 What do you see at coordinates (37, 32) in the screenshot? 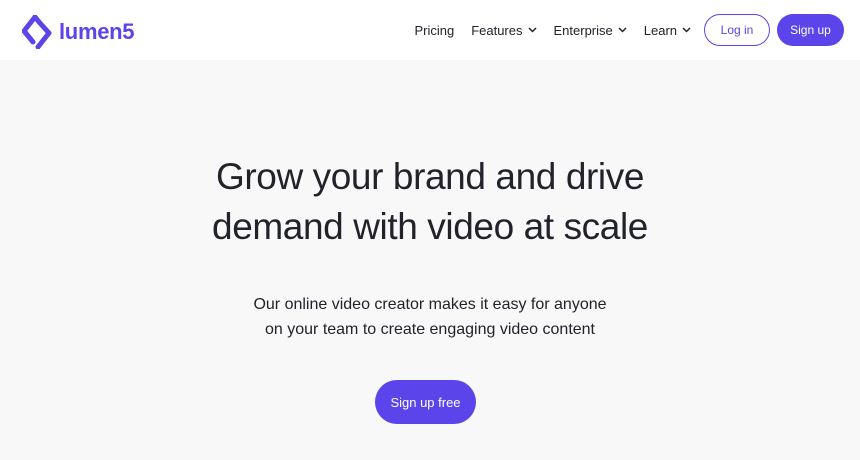
I see `lumen5-diamond-logo-icon` at bounding box center [37, 32].